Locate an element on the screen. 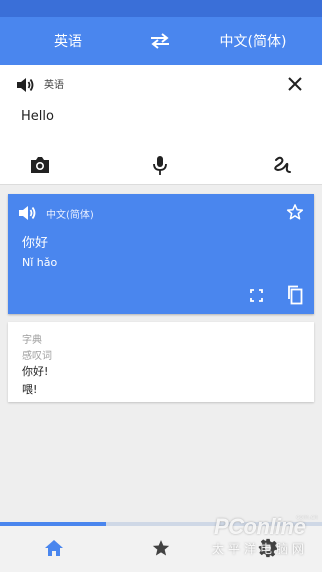  translated-text: 你好 is located at coordinates (35, 243).